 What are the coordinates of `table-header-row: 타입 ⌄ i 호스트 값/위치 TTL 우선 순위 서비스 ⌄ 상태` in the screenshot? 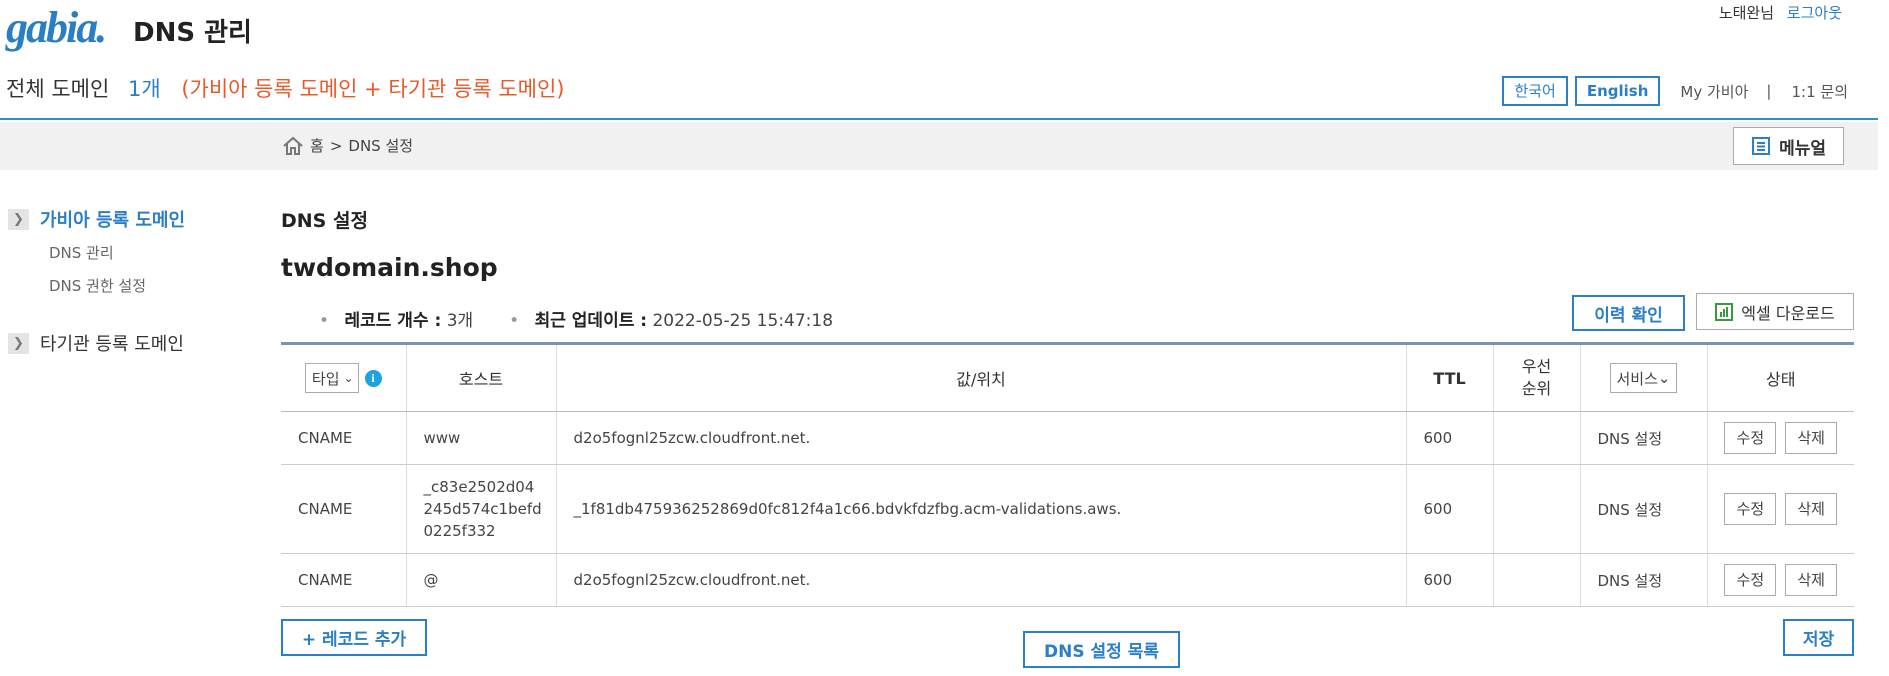 It's located at (1067, 377).